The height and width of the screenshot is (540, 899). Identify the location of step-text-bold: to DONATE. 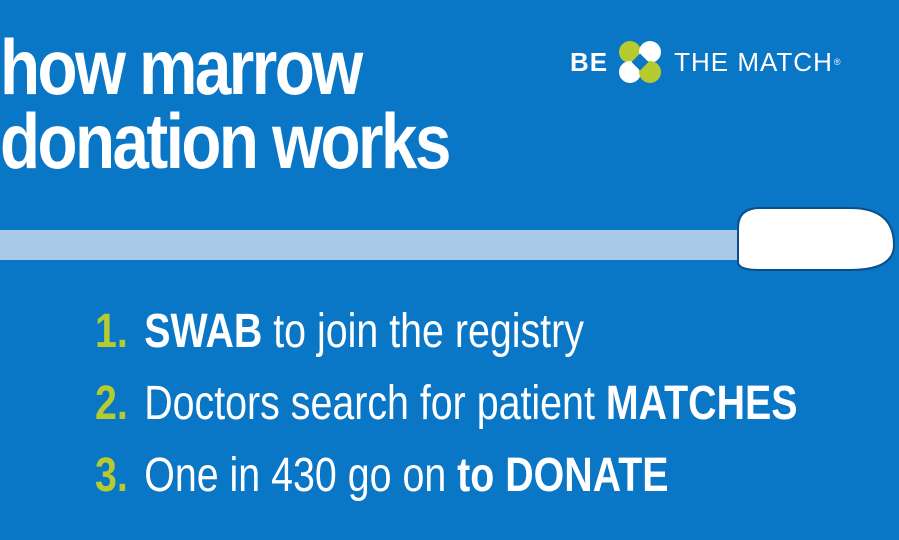
(563, 475).